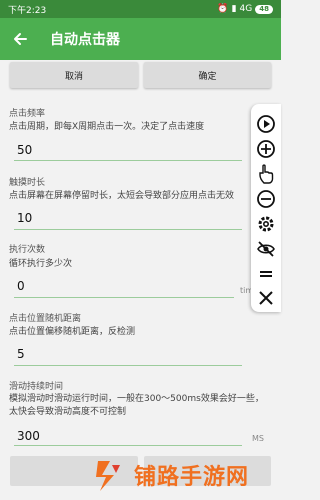 This screenshot has height=500, width=320. I want to click on click-frequency-input: 50, so click(24, 150).